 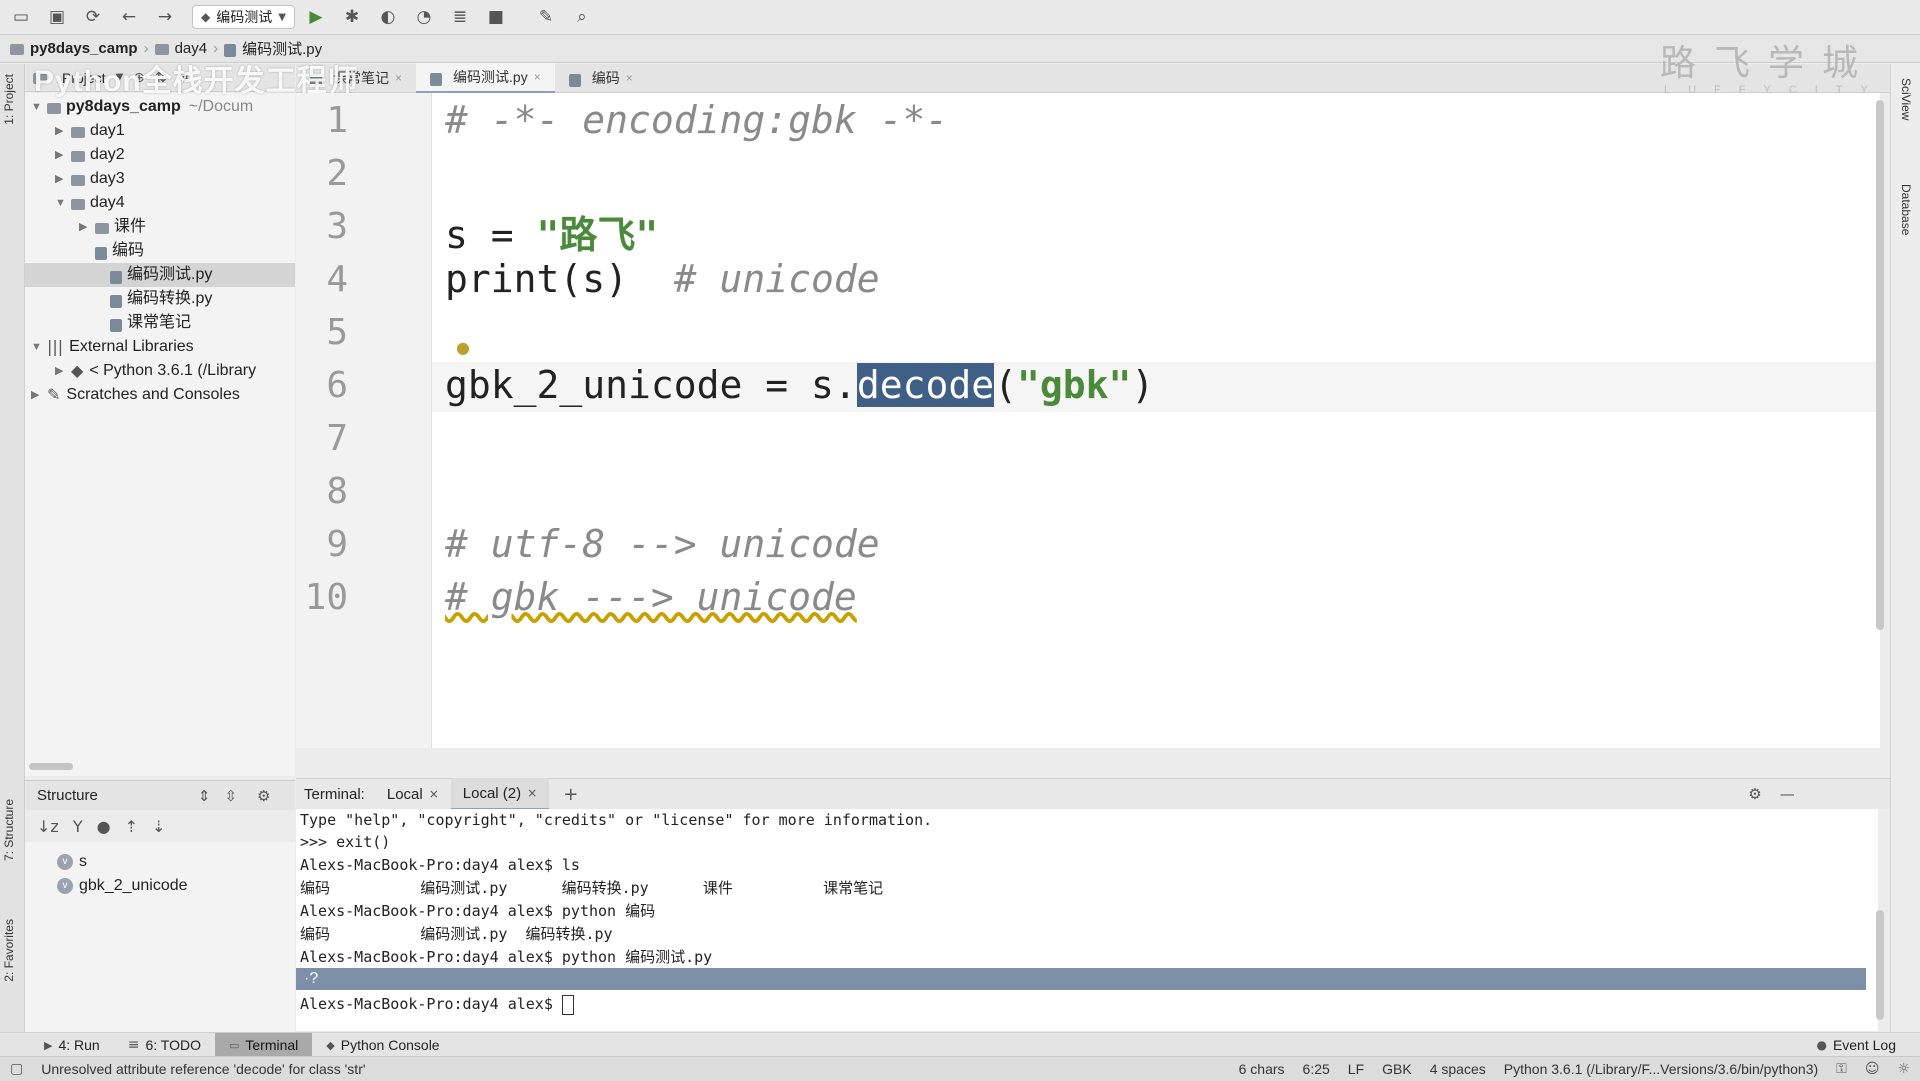 What do you see at coordinates (129, 17) in the screenshot?
I see `back-icon: ←` at bounding box center [129, 17].